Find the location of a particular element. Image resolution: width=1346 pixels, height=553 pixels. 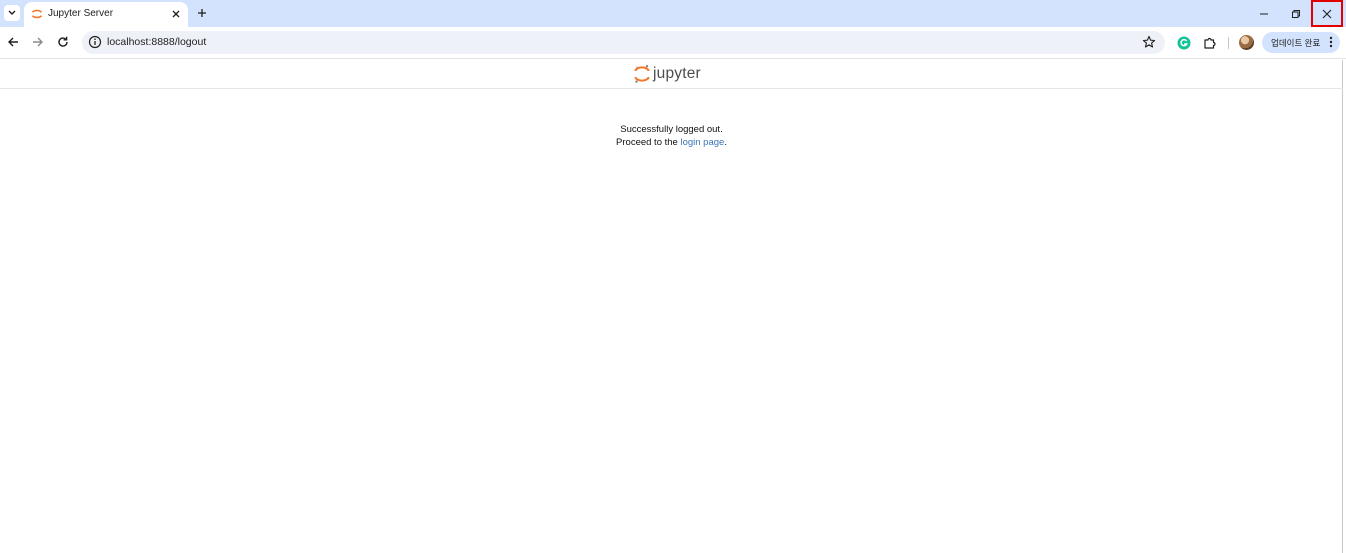

info-icon is located at coordinates (95, 42).